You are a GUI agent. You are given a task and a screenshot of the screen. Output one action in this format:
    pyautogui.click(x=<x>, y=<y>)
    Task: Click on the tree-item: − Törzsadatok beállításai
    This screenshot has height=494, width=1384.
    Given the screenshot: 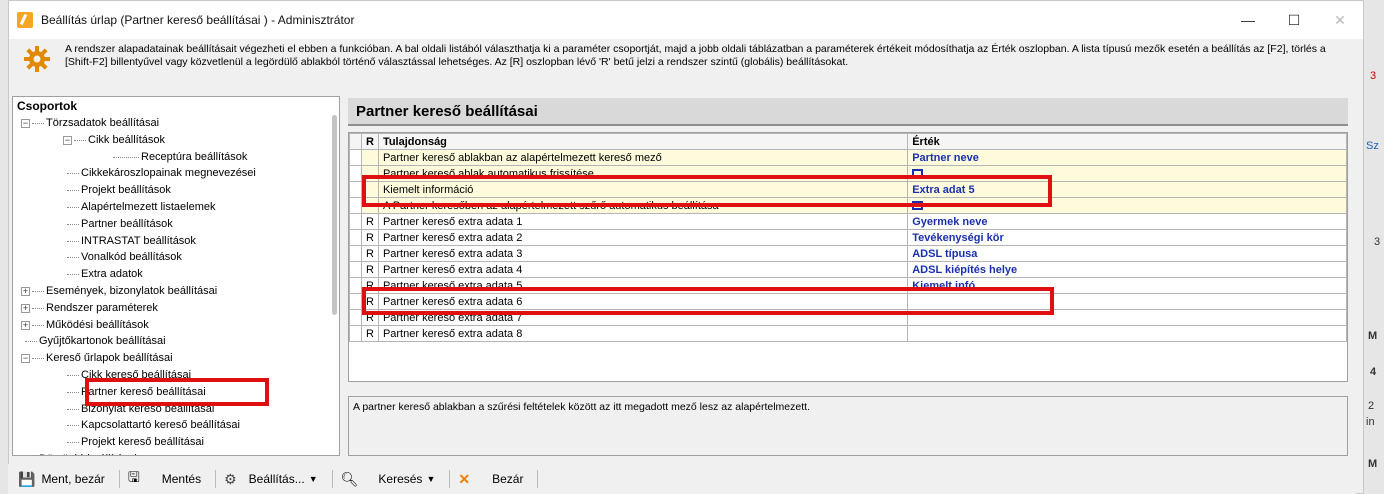 What is the action you would take?
    pyautogui.click(x=176, y=123)
    